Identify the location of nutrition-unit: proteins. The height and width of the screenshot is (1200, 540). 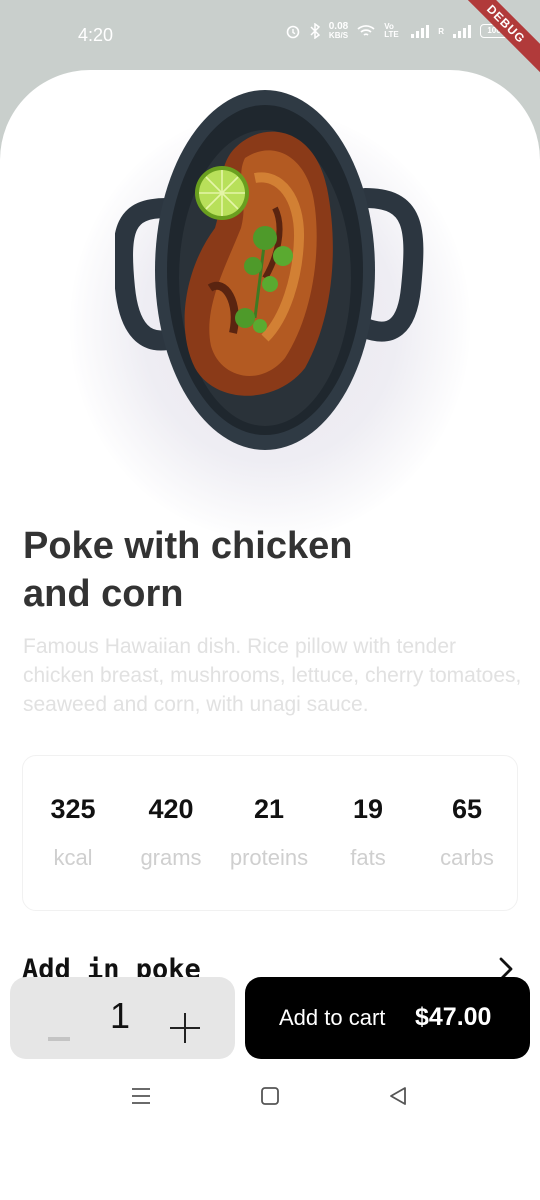
(269, 857).